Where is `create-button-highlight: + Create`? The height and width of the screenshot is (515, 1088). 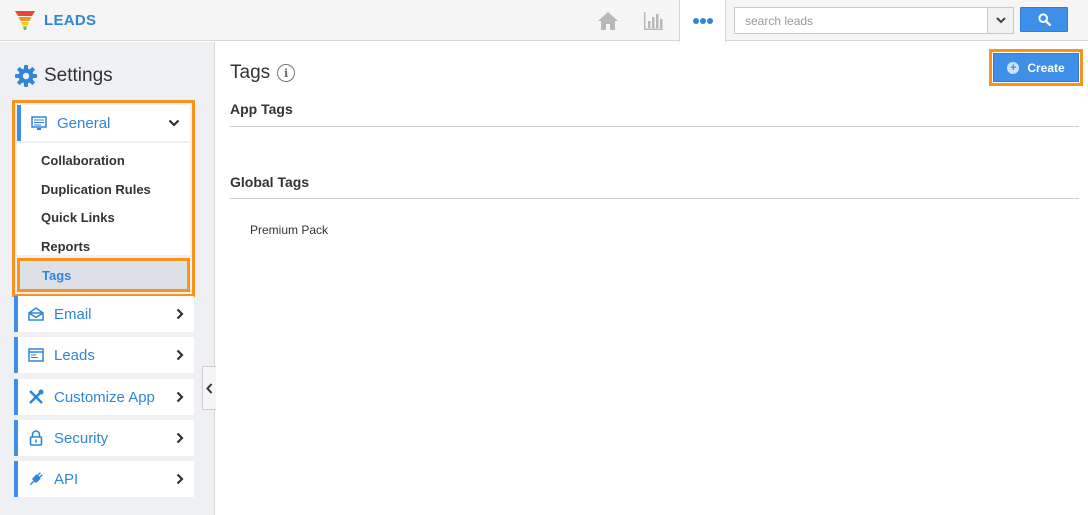
create-button-highlight: + Create is located at coordinates (1036, 67).